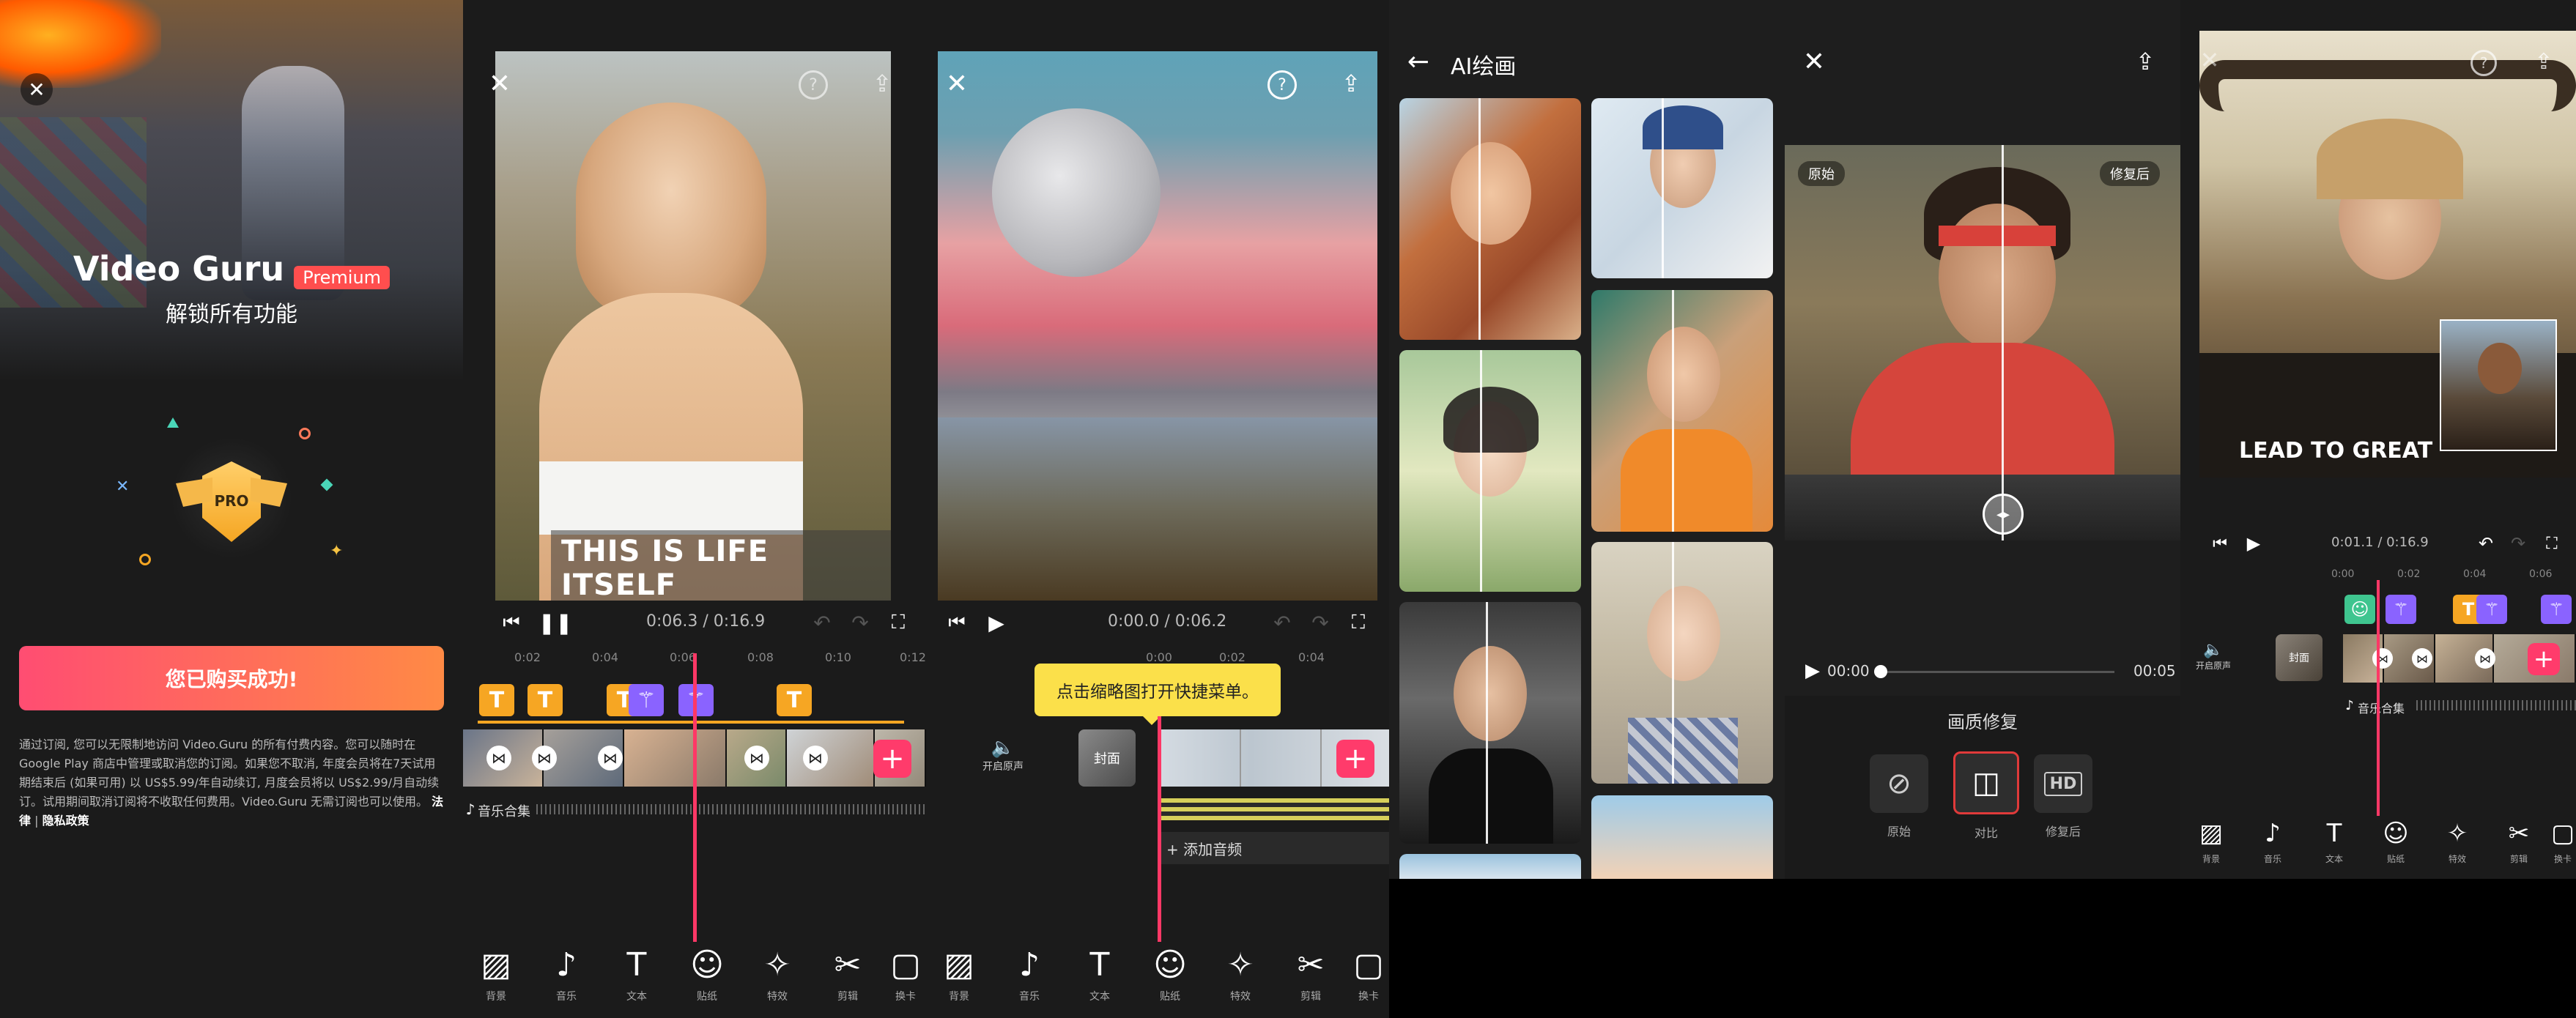  Describe the element at coordinates (65, 821) in the screenshot. I see `privacy-link: 隐私政策` at that location.